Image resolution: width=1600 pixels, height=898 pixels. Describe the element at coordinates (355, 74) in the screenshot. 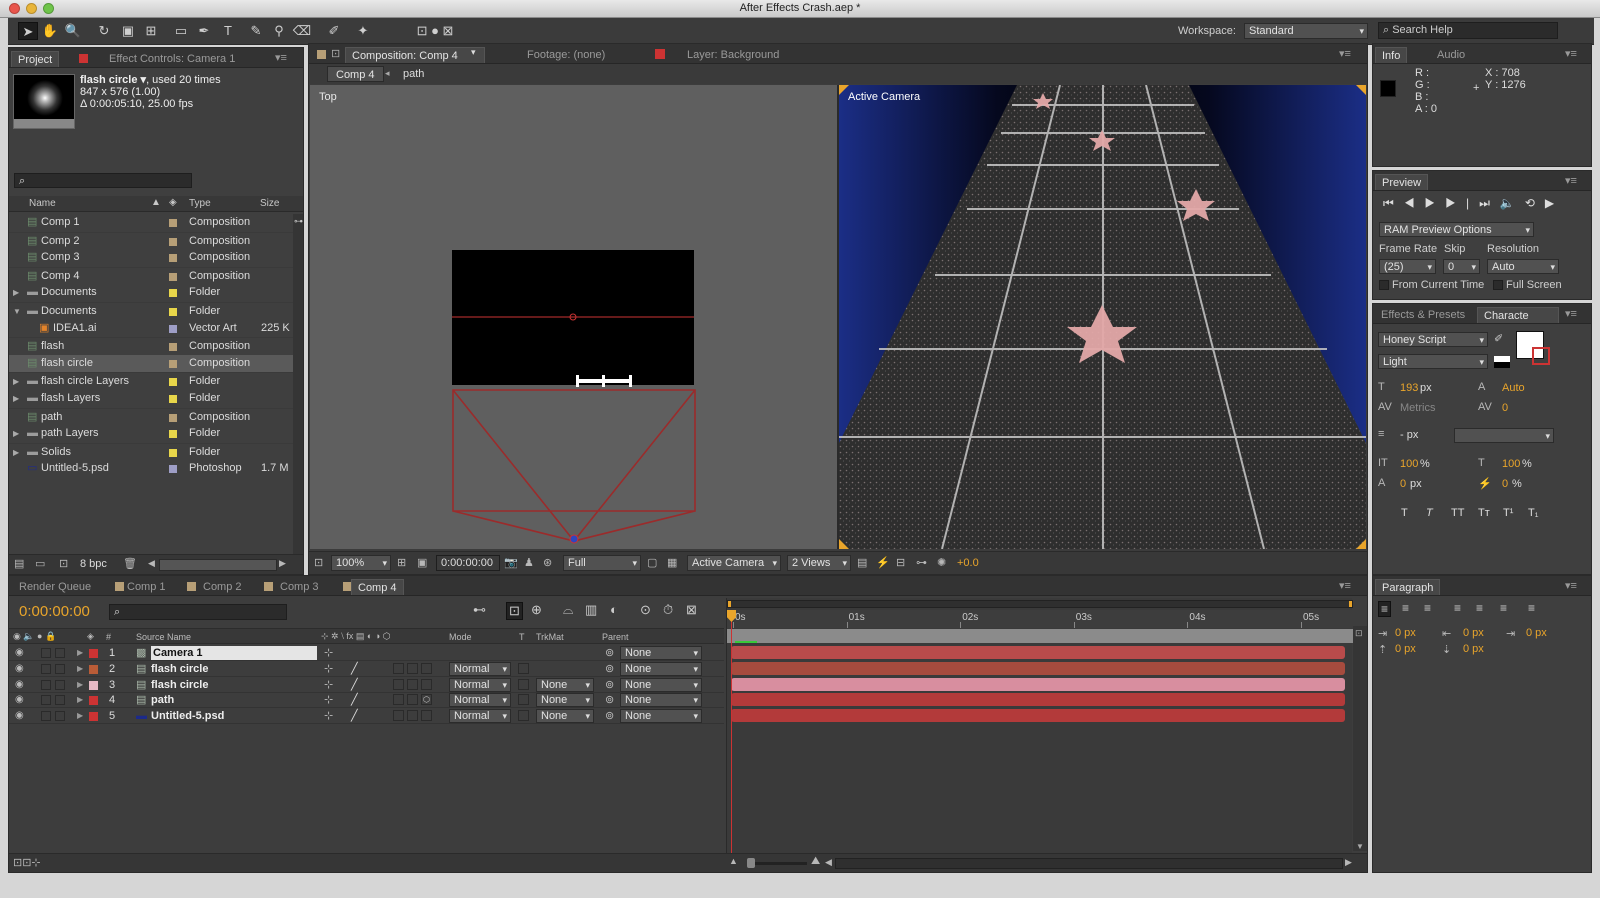

I see `breadcrumb-comp-4: Comp 4` at that location.